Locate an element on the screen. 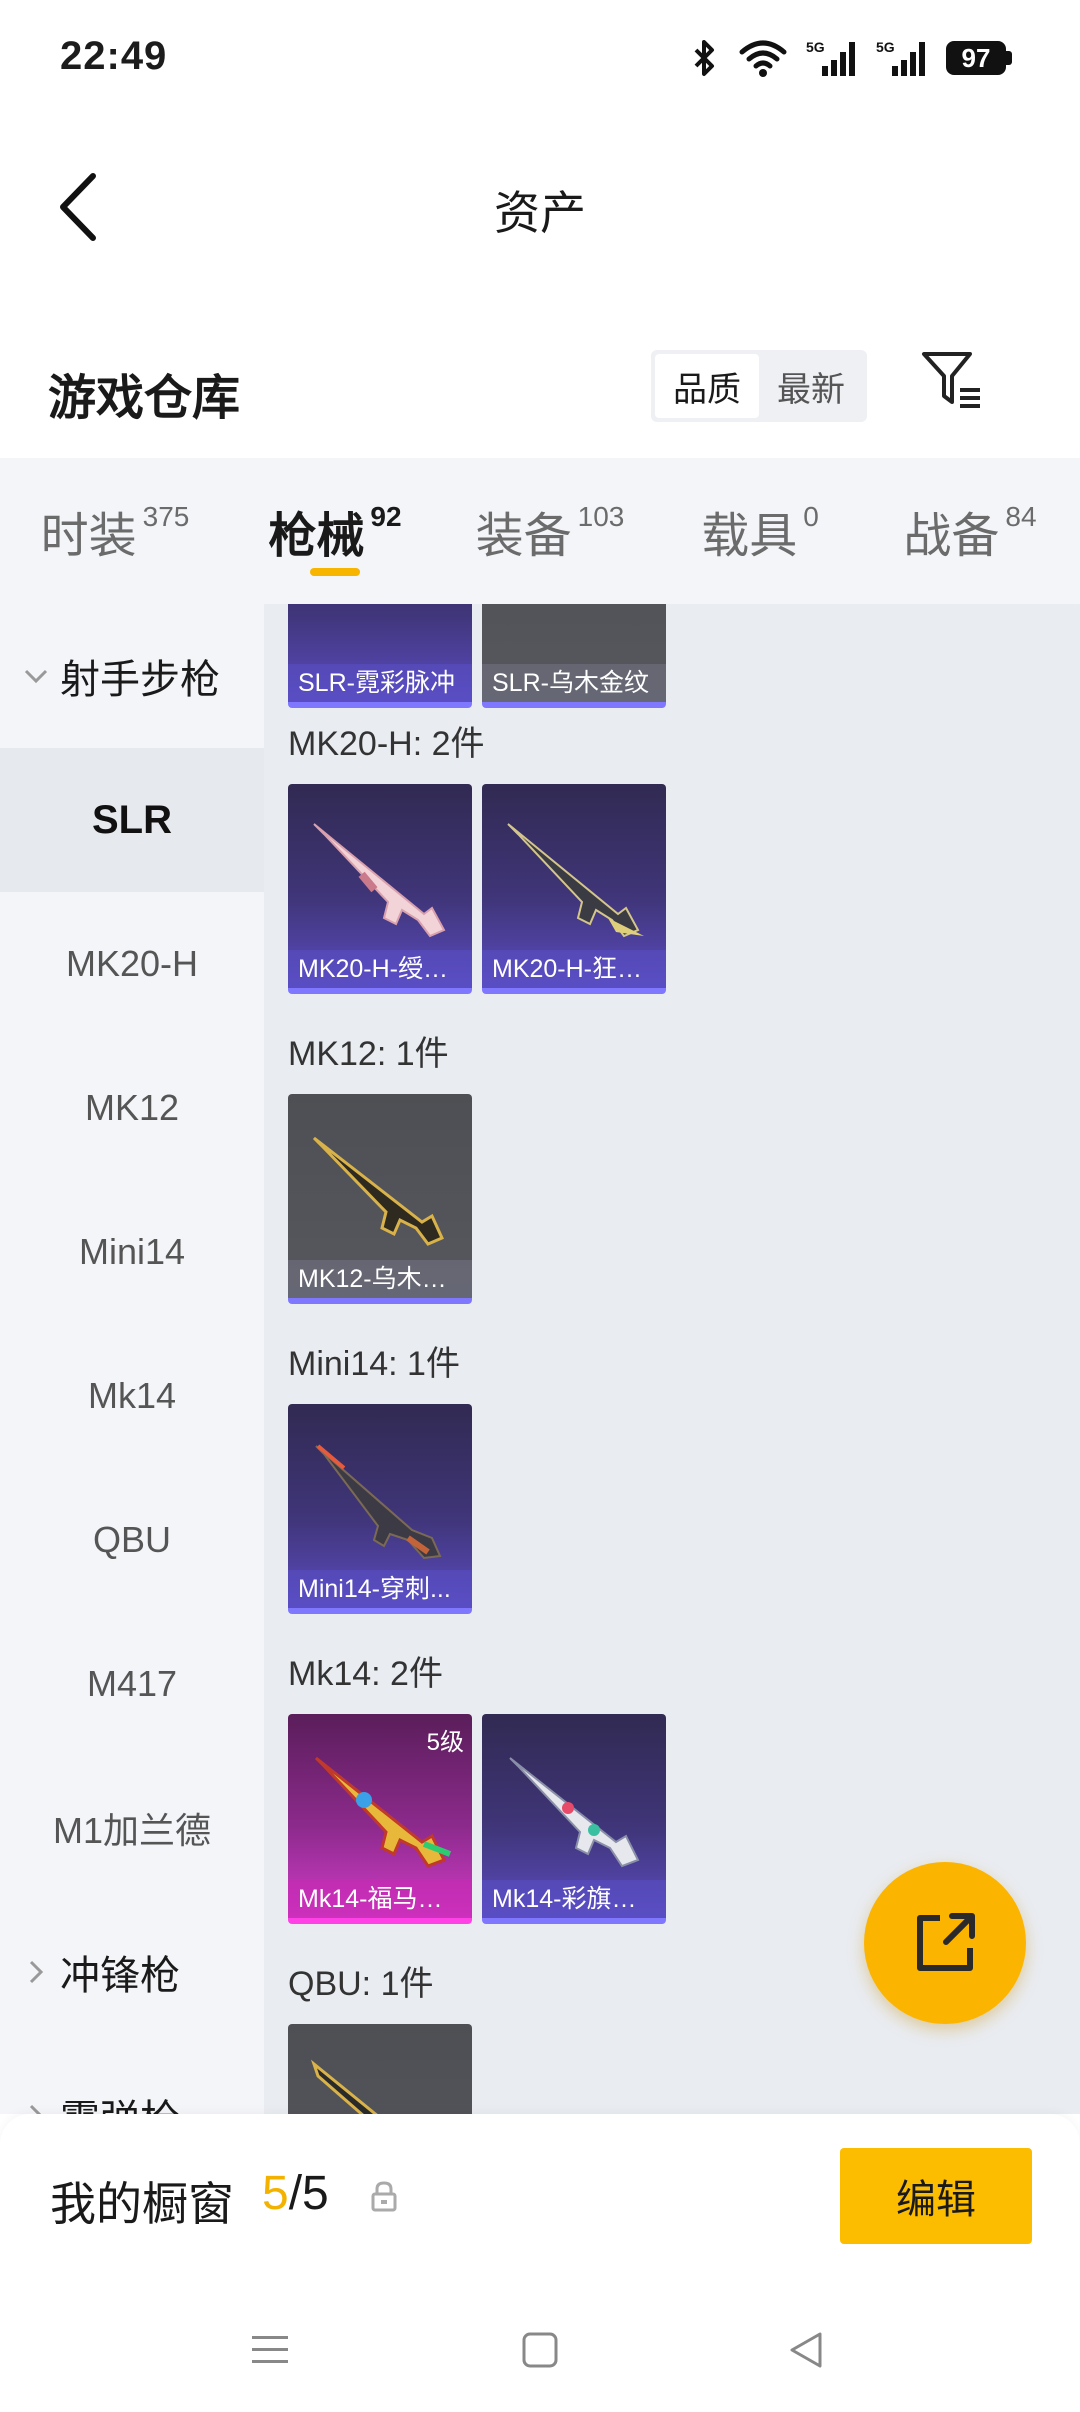  active-tab-indicator is located at coordinates (335, 572).